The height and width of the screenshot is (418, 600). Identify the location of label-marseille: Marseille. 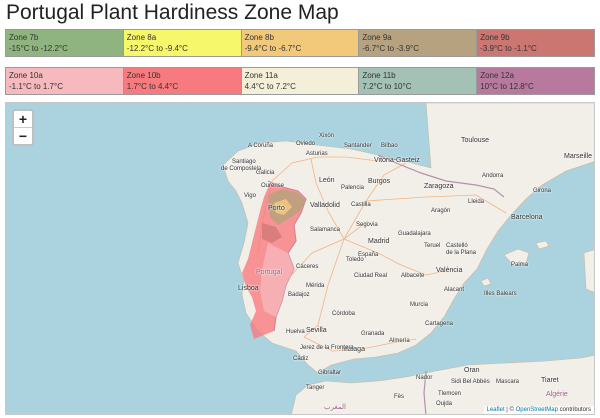
(578, 156).